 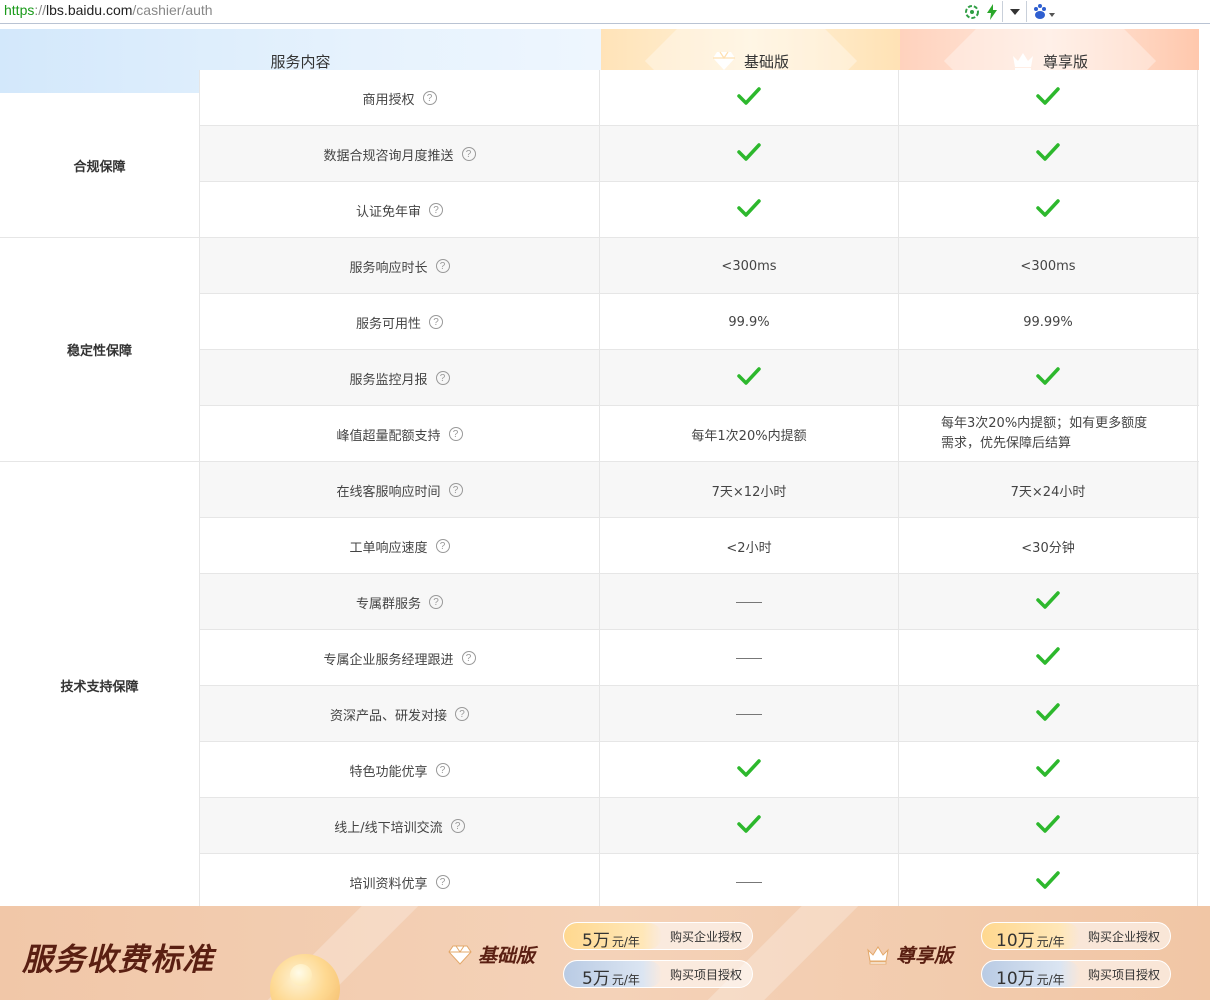 I want to click on feature-name-cell: 服务响应时长?, so click(x=399, y=266).